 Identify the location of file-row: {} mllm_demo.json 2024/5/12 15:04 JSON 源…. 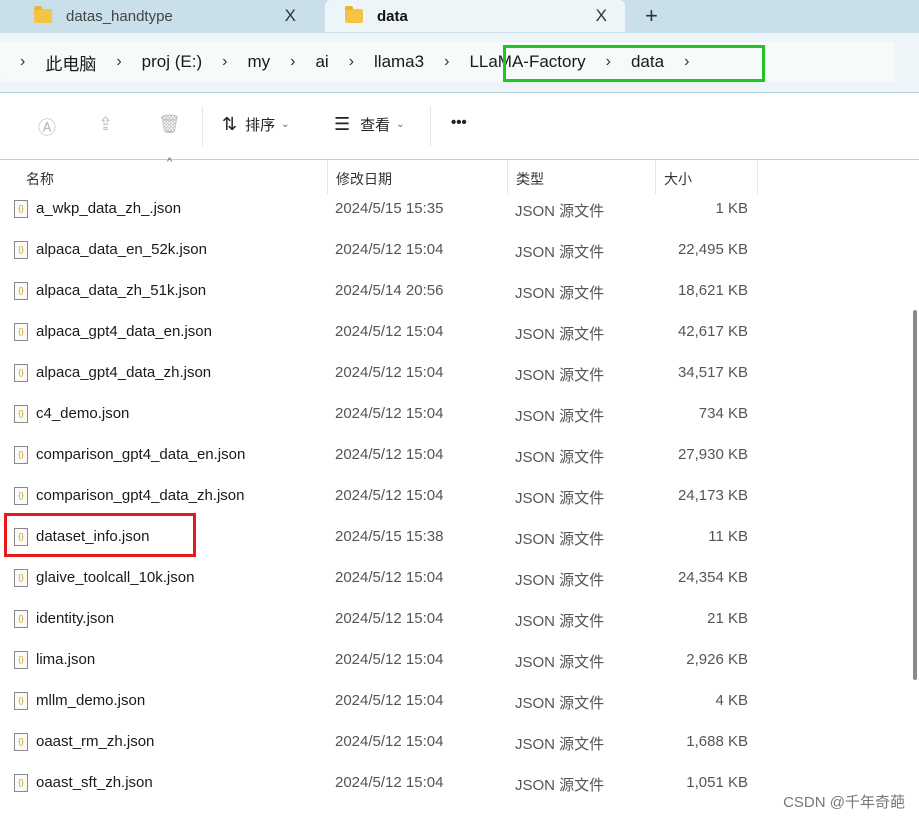
(450, 712).